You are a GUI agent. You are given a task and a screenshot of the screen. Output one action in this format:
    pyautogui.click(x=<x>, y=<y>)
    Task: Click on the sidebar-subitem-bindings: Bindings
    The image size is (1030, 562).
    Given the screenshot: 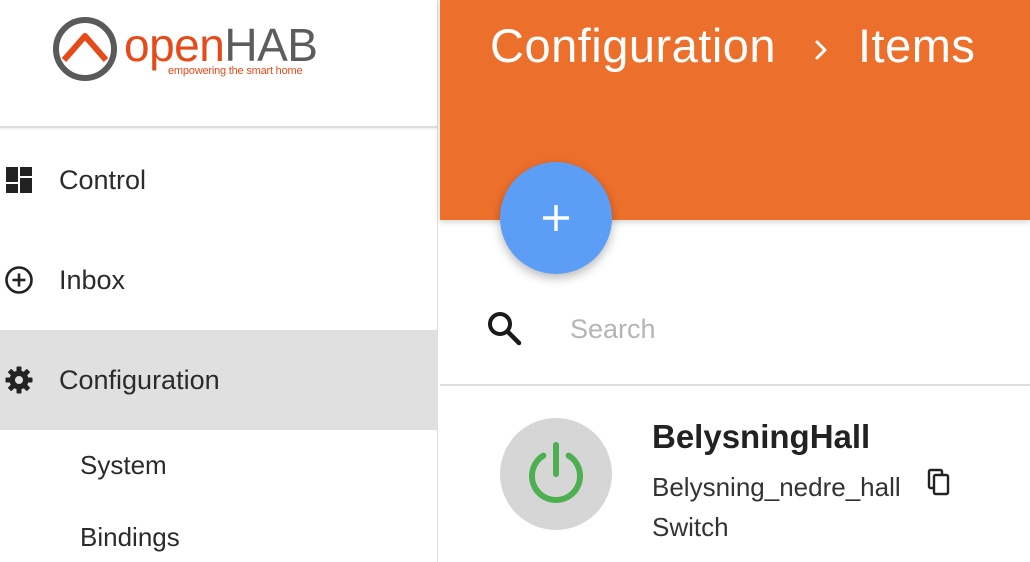 What is the action you would take?
    pyautogui.click(x=130, y=537)
    